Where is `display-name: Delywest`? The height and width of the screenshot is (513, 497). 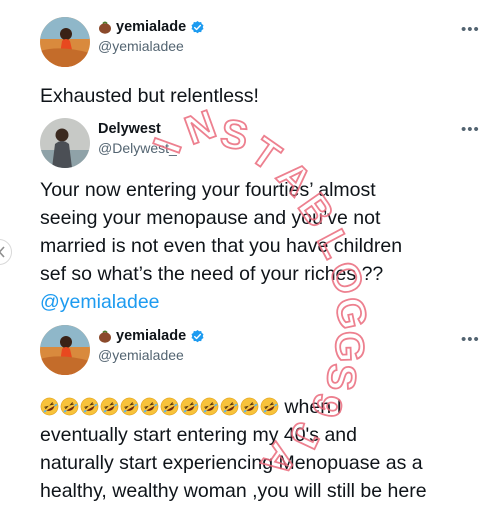 display-name: Delywest is located at coordinates (137, 129).